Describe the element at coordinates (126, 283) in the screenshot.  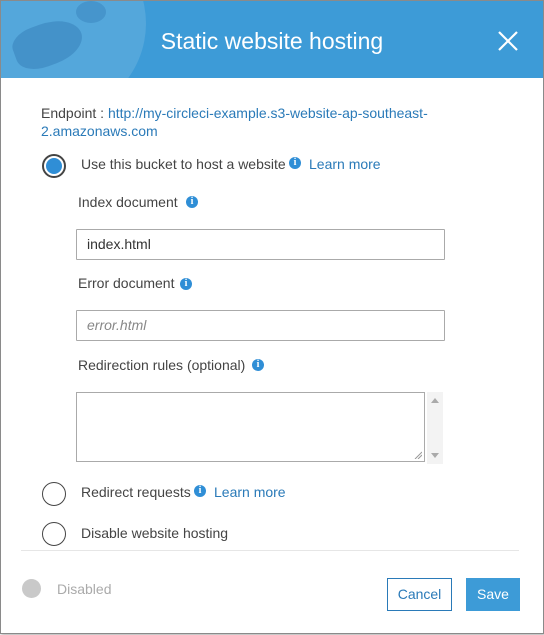
I see `error-document-label: Error document` at that location.